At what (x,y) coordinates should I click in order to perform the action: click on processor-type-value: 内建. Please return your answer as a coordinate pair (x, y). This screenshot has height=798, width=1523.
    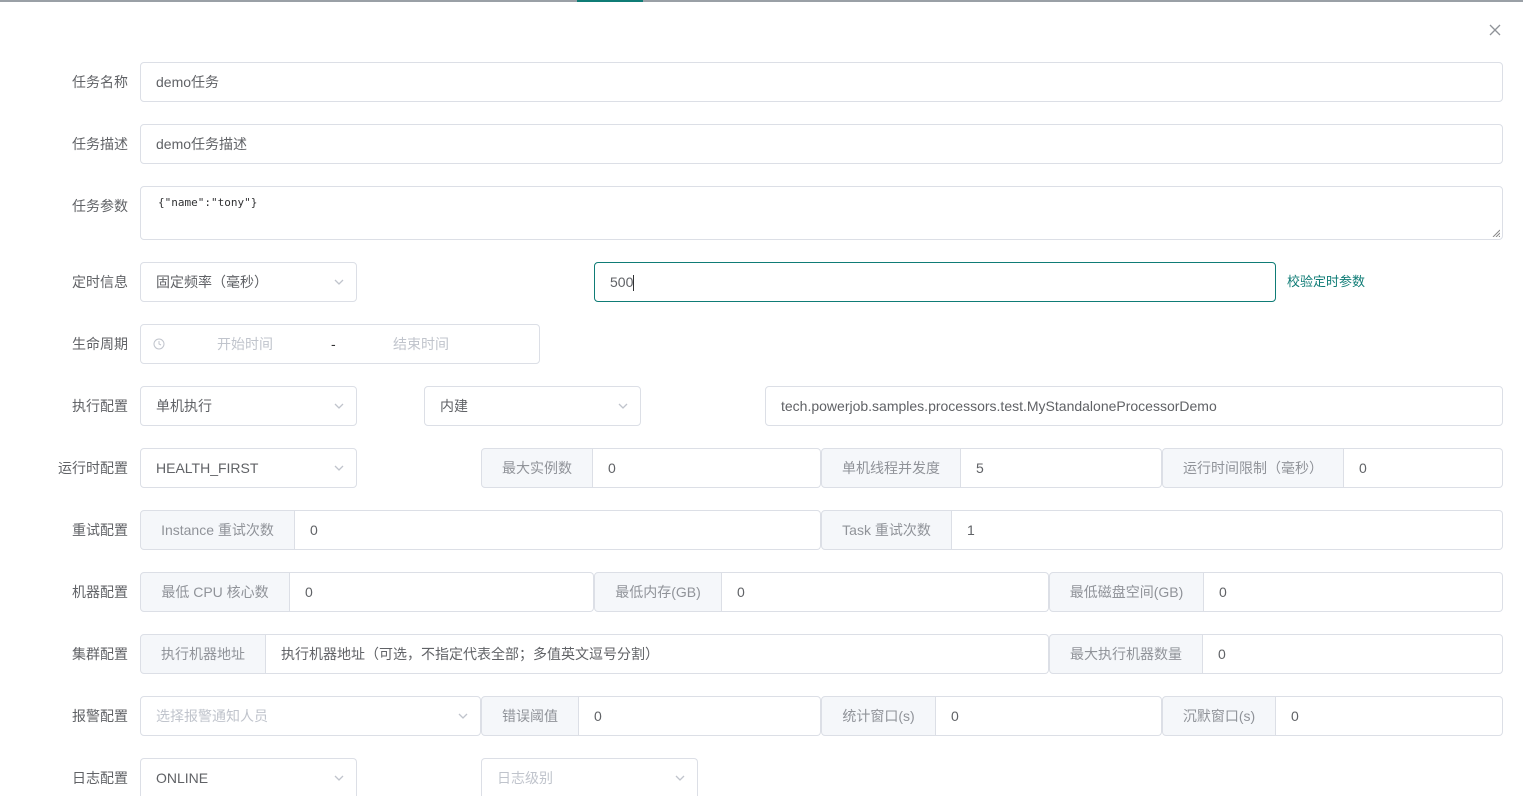
    Looking at the image, I should click on (454, 406).